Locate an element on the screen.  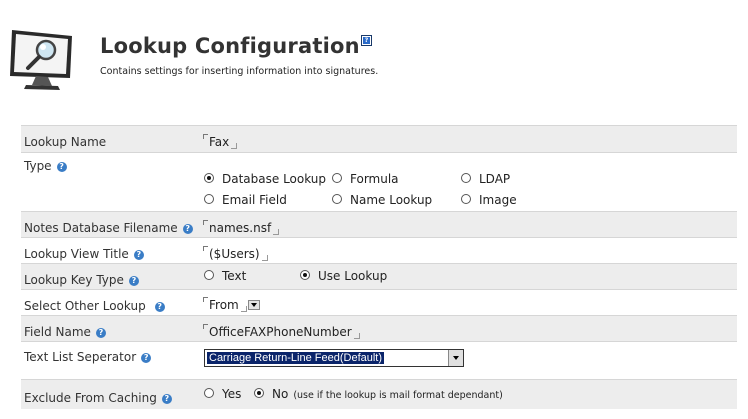
monitor-magnifier-icon is located at coordinates (41, 60).